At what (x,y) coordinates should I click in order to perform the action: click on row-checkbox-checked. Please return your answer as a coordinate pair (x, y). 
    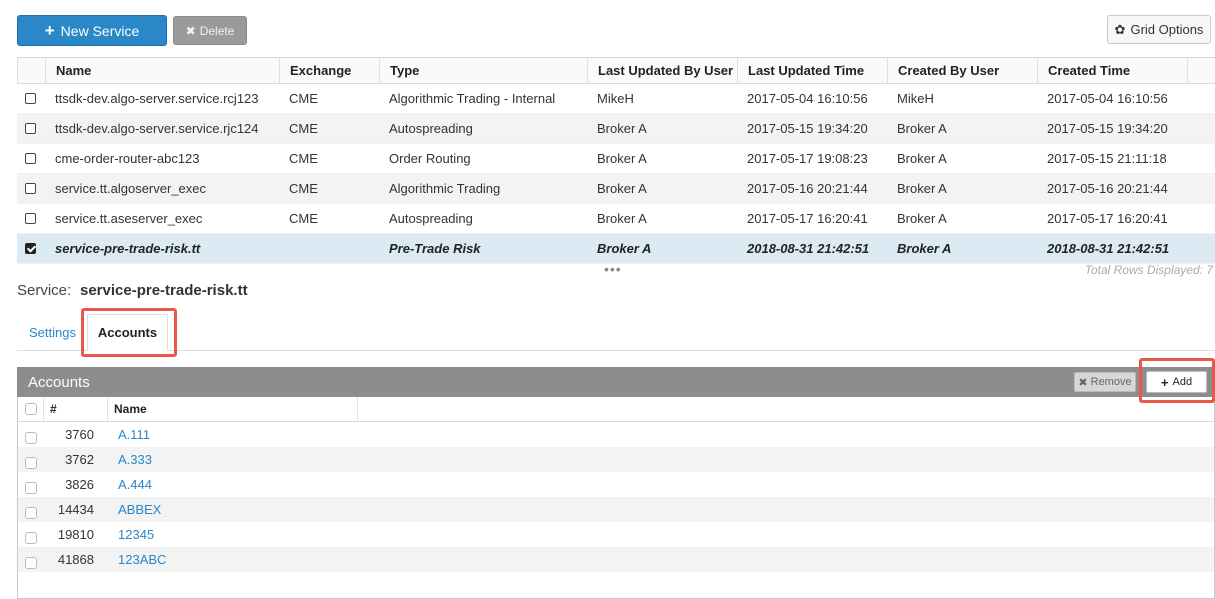
    Looking at the image, I should click on (30, 248).